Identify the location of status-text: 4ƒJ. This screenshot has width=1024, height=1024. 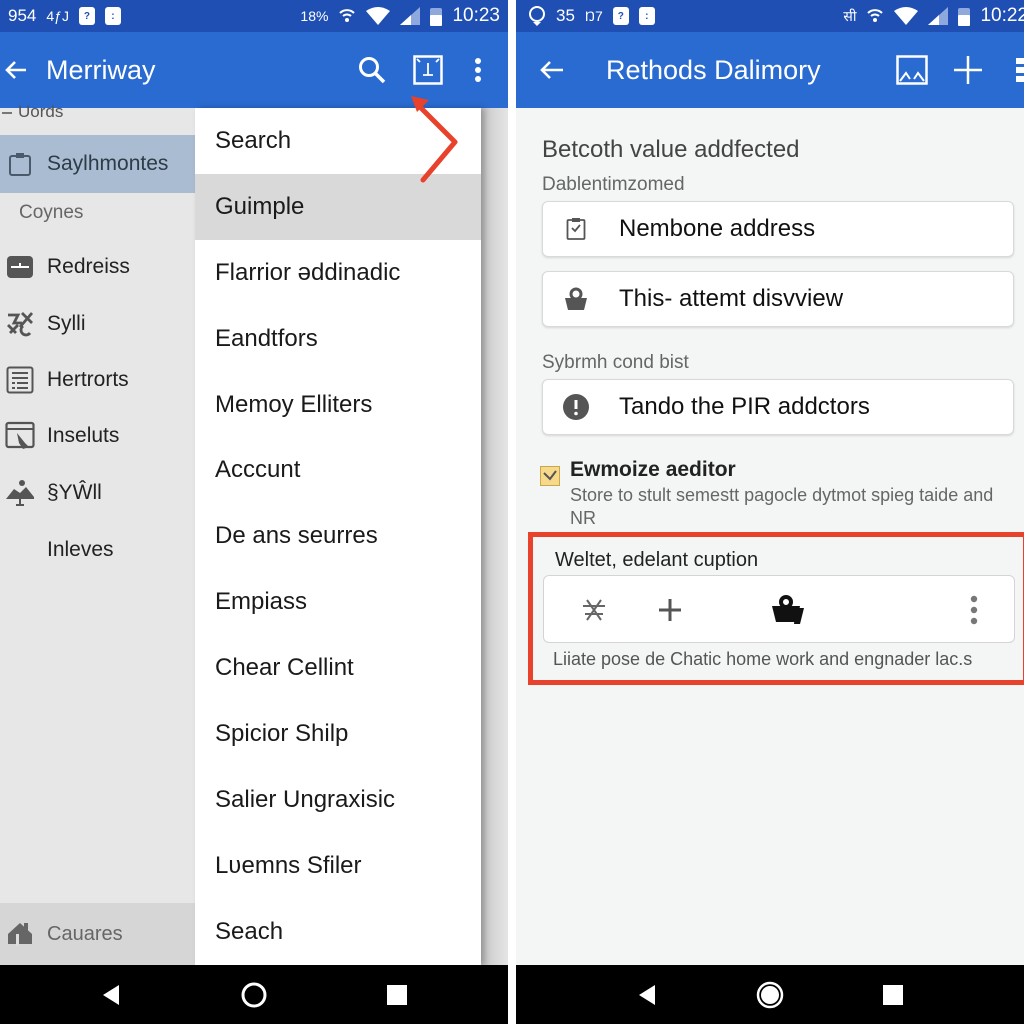
(57, 16).